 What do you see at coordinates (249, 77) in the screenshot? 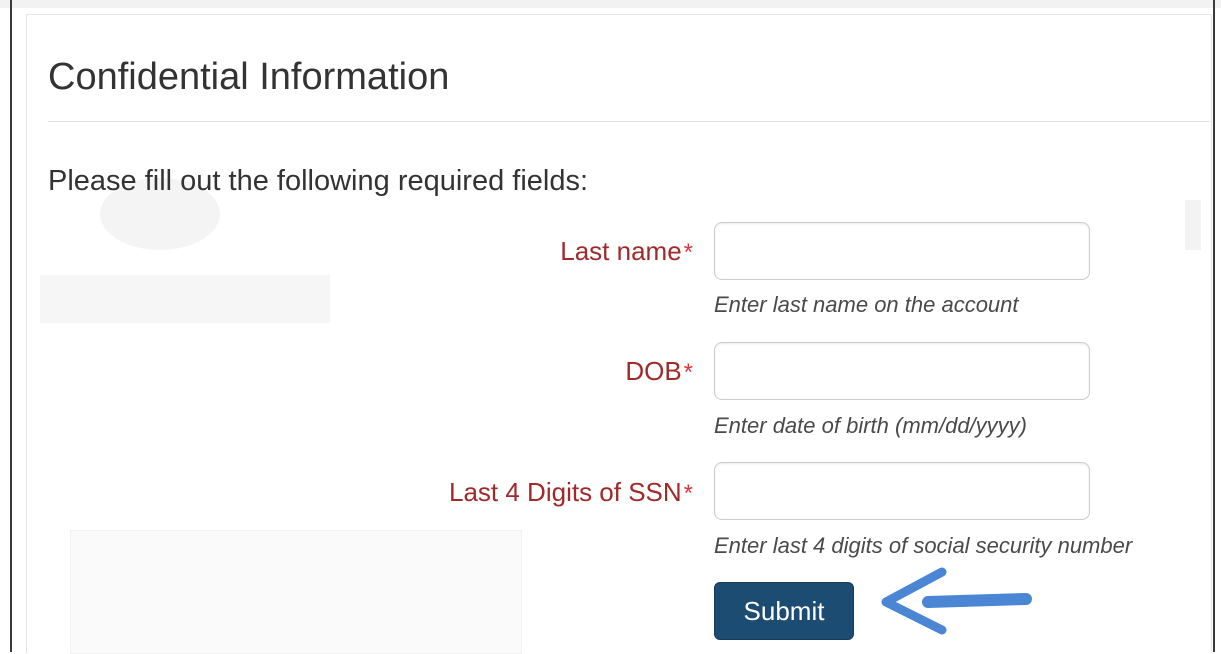
I see `panel-title: Confidential Information` at bounding box center [249, 77].